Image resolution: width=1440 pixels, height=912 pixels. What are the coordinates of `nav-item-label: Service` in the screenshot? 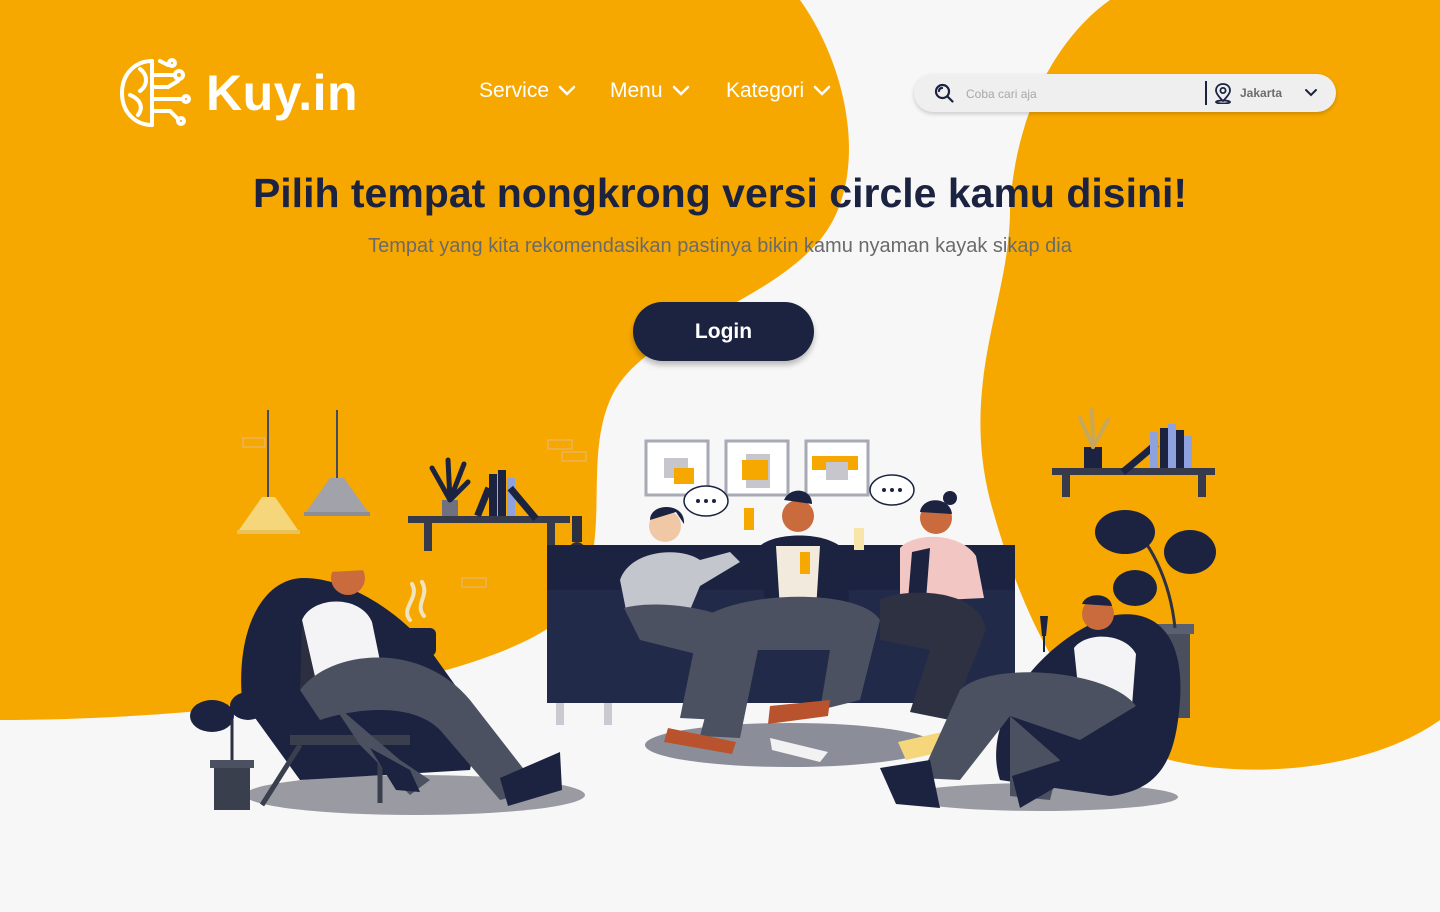 It's located at (514, 90).